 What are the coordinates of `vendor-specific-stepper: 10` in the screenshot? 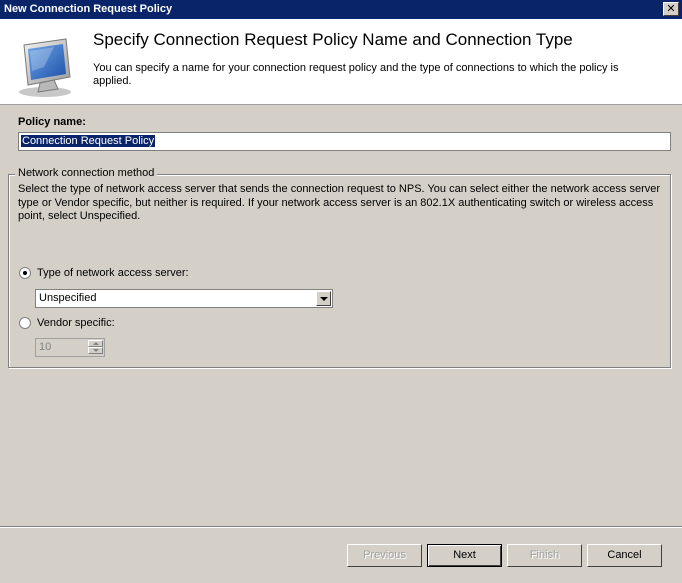 It's located at (70, 347).